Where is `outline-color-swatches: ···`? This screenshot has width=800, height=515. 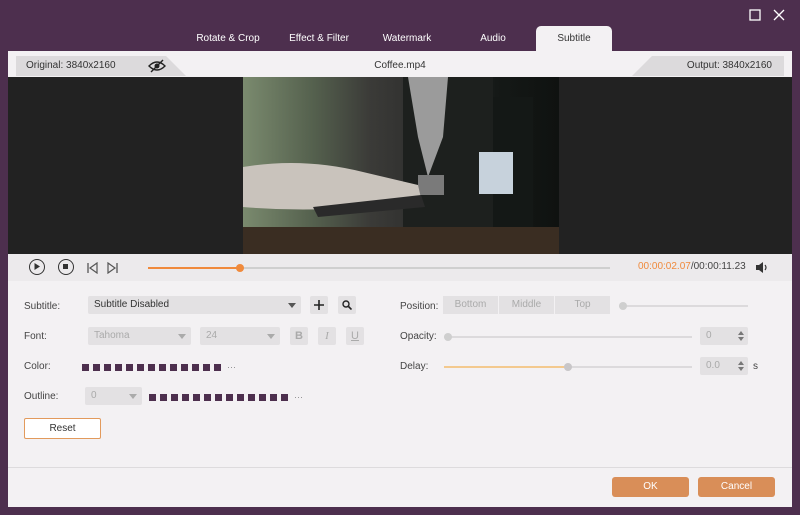
outline-color-swatches: ··· is located at coordinates (226, 397).